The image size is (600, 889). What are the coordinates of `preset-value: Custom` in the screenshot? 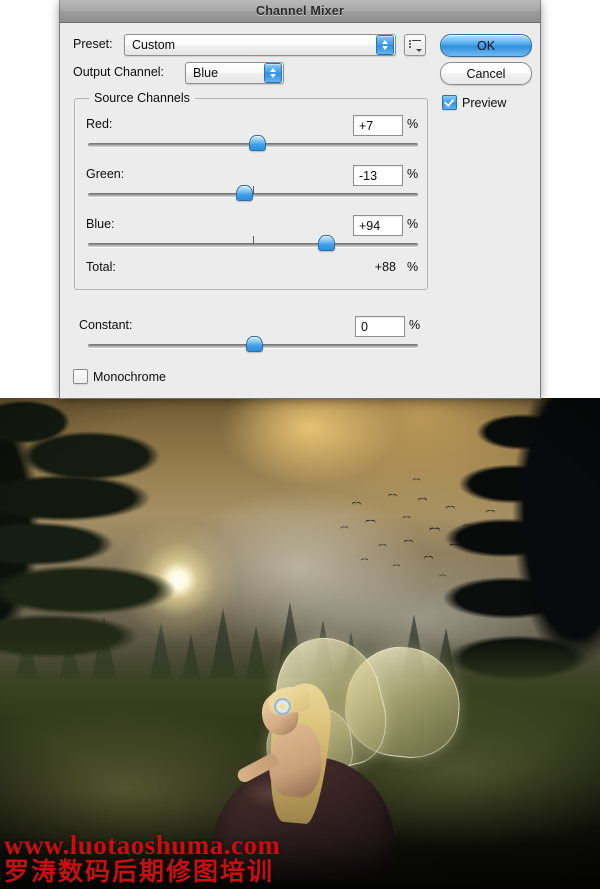 It's located at (154, 45).